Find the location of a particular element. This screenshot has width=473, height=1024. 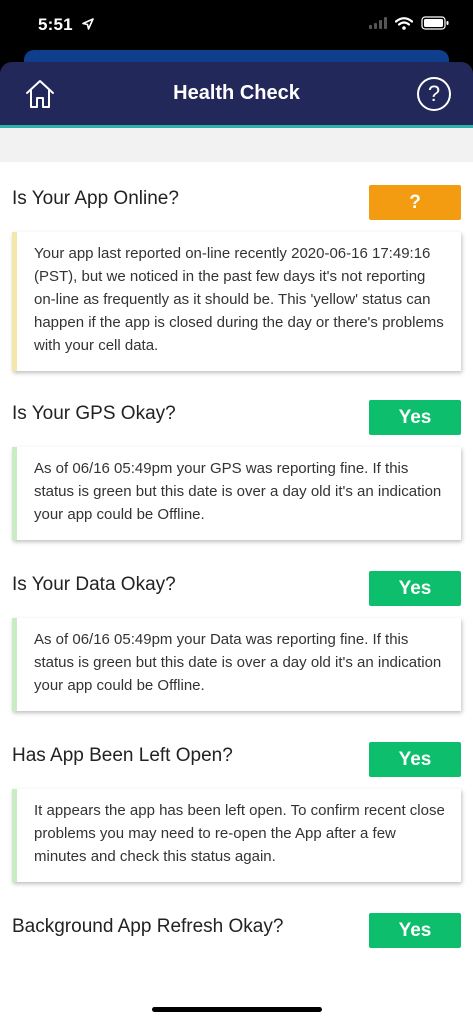

question-label: Is Your App Online? is located at coordinates (95, 198).